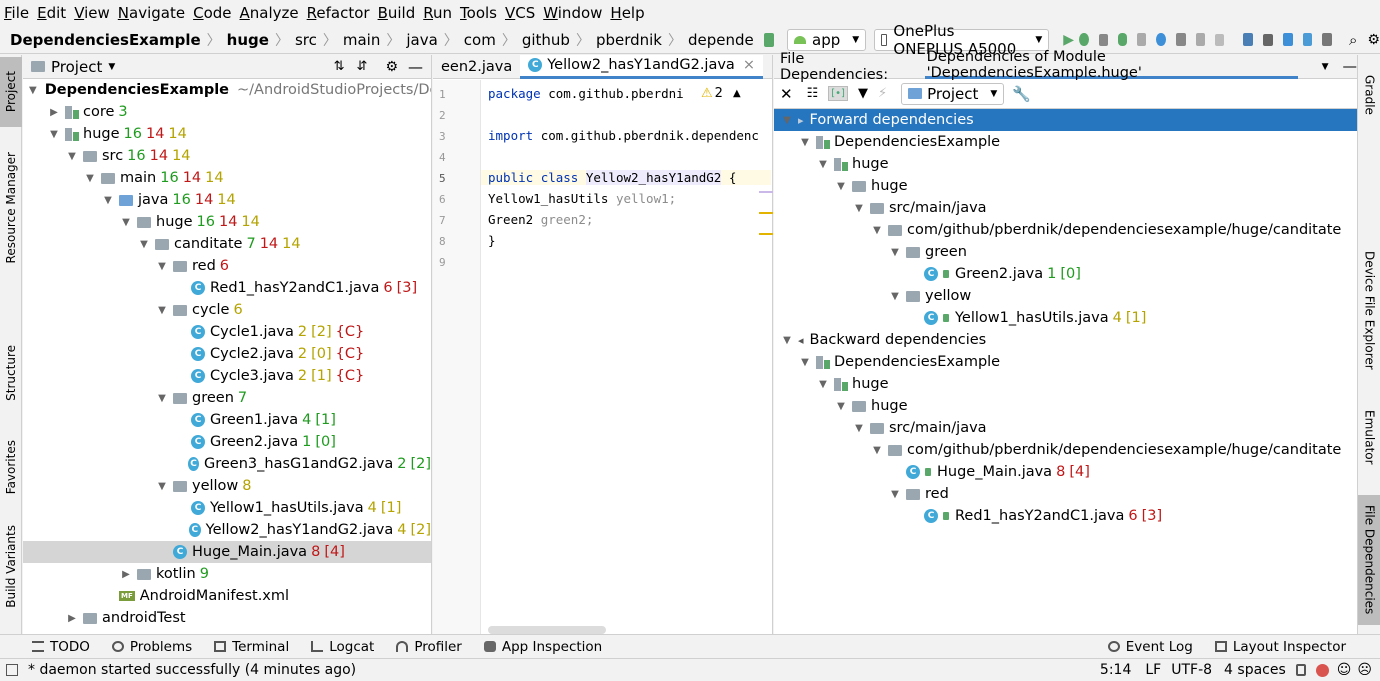 This screenshot has height=681, width=1380. Describe the element at coordinates (227, 244) in the screenshot. I see `tree-item: ▼ canditate 7 14 14` at that location.